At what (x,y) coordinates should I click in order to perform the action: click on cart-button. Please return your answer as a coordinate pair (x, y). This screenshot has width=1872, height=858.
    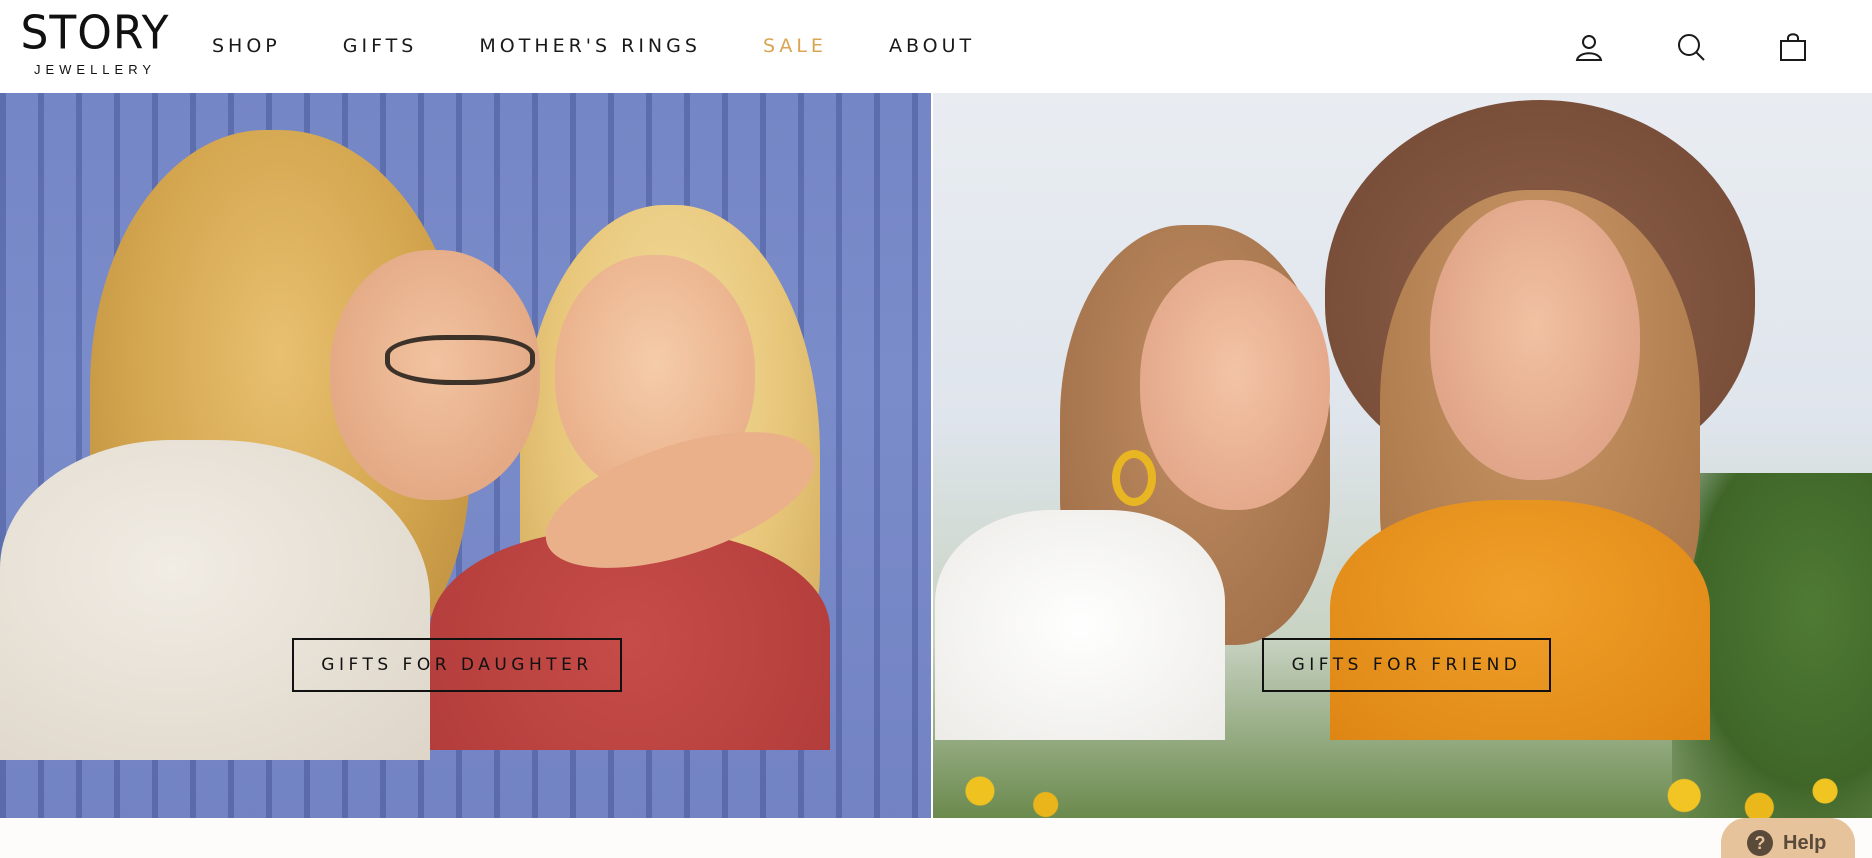
    Looking at the image, I should click on (1793, 47).